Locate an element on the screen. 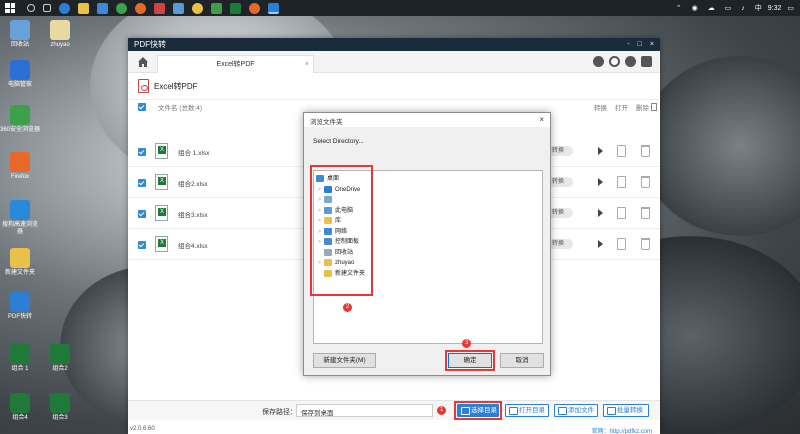  column-open: 打开 is located at coordinates (621, 108).